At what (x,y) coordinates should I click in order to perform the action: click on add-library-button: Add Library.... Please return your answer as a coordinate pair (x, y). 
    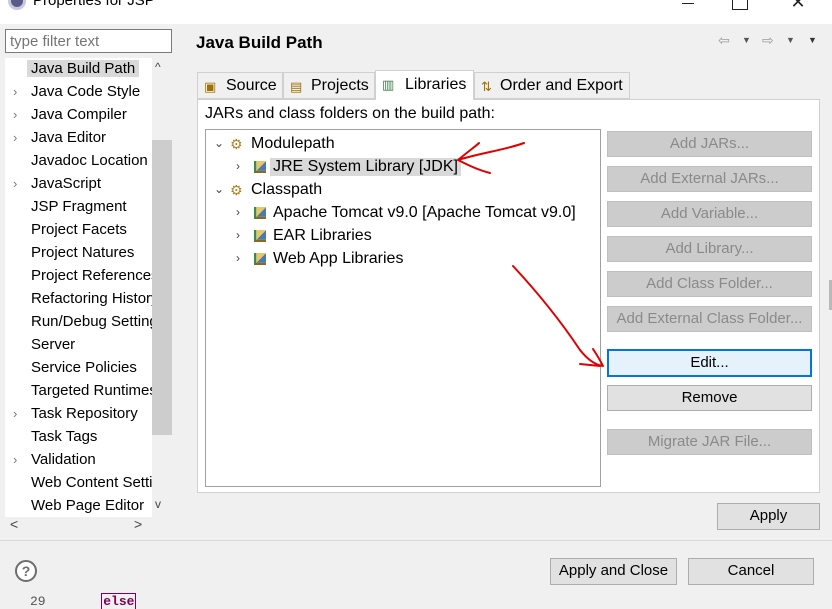
    Looking at the image, I should click on (709, 249).